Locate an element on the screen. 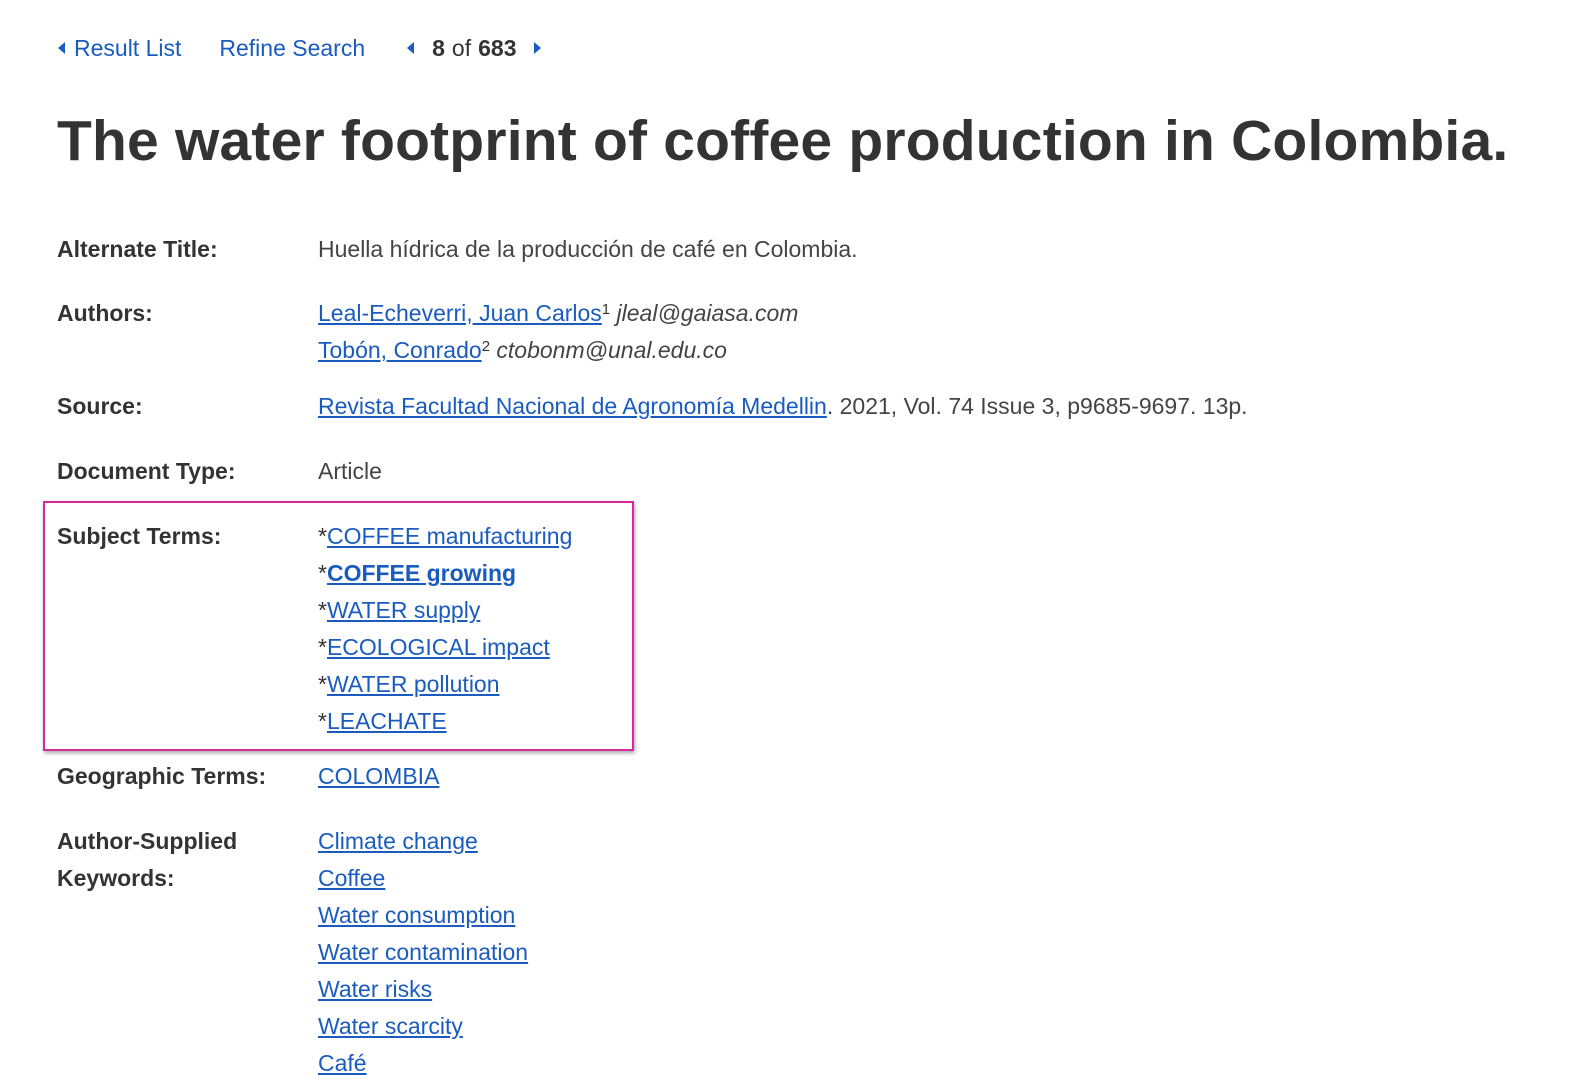 This screenshot has height=1083, width=1572. result-list-label: Result List is located at coordinates (127, 48).